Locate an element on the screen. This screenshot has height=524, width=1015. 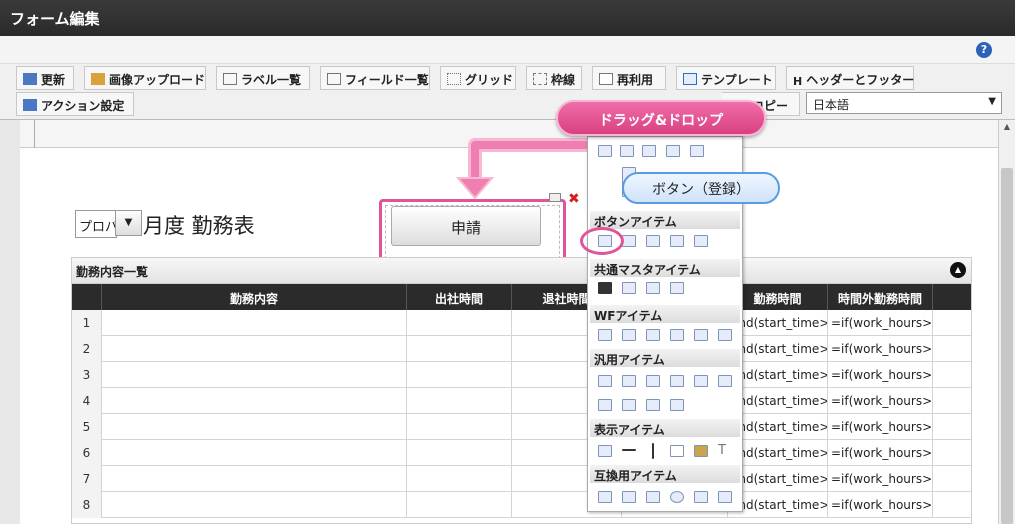
compat-list-icon is located at coordinates (701, 497).